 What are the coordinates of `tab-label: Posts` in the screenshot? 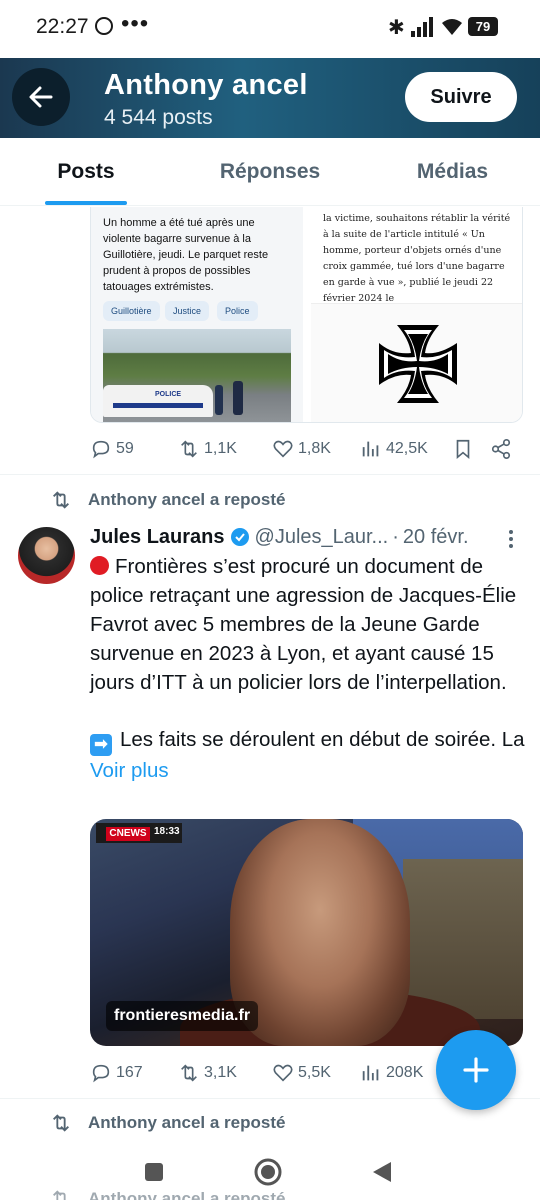 It's located at (86, 171).